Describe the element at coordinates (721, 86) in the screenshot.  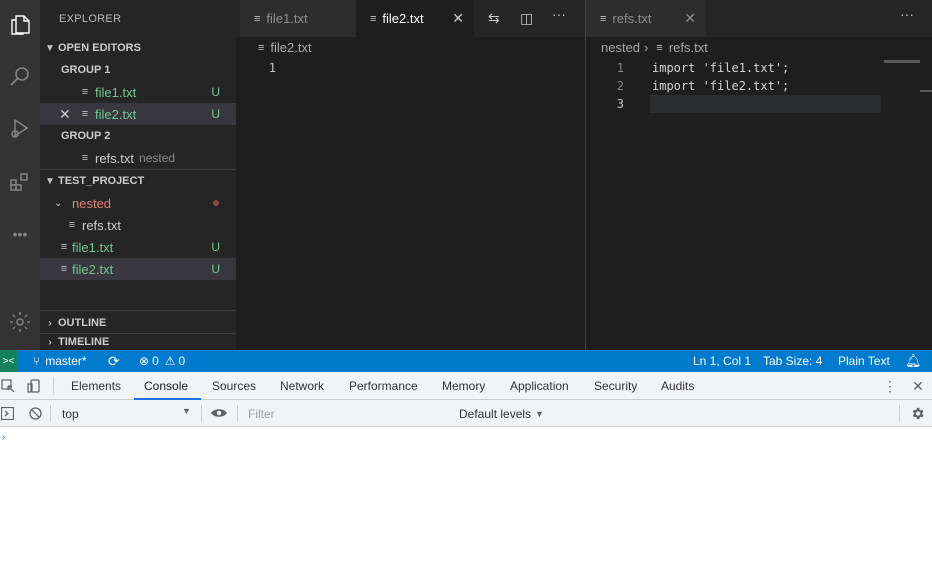
I see `code-line: import 'file2.txt';` at that location.